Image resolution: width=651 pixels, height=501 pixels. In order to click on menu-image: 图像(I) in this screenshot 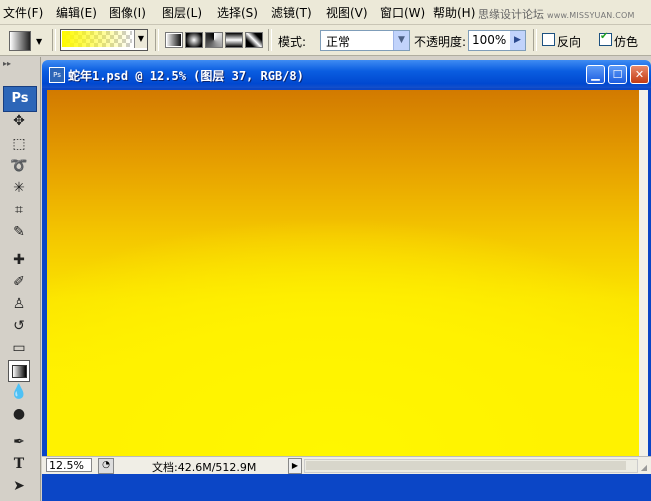, I will do `click(127, 12)`.